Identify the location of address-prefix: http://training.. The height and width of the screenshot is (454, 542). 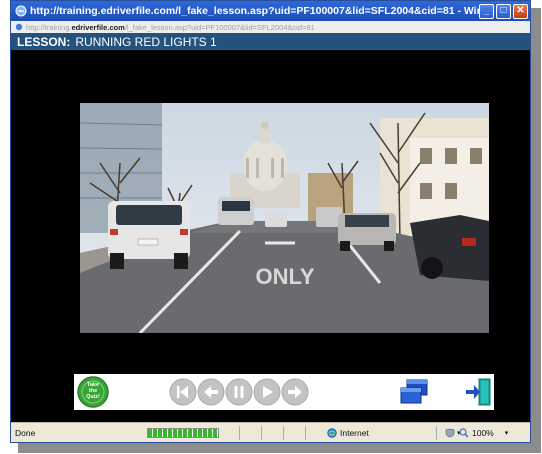
(49, 27).